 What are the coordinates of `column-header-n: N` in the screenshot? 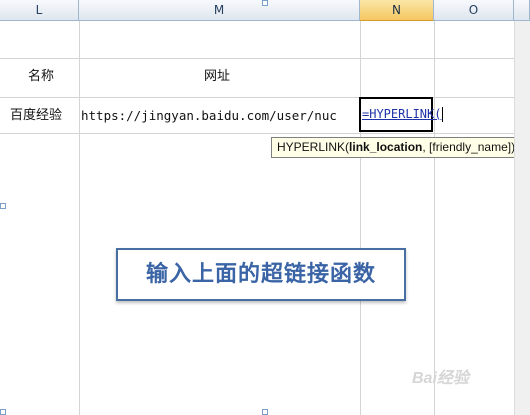 It's located at (397, 10).